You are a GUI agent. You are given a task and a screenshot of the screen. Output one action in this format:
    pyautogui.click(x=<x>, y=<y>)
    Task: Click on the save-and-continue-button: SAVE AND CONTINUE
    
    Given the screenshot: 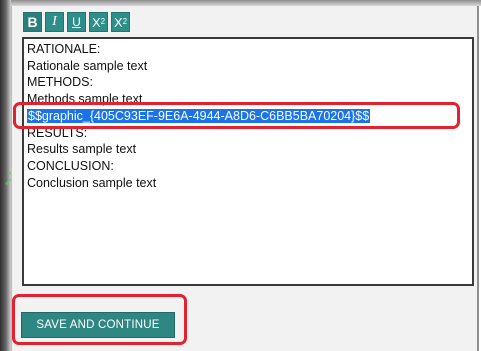 What is the action you would take?
    pyautogui.click(x=98, y=325)
    